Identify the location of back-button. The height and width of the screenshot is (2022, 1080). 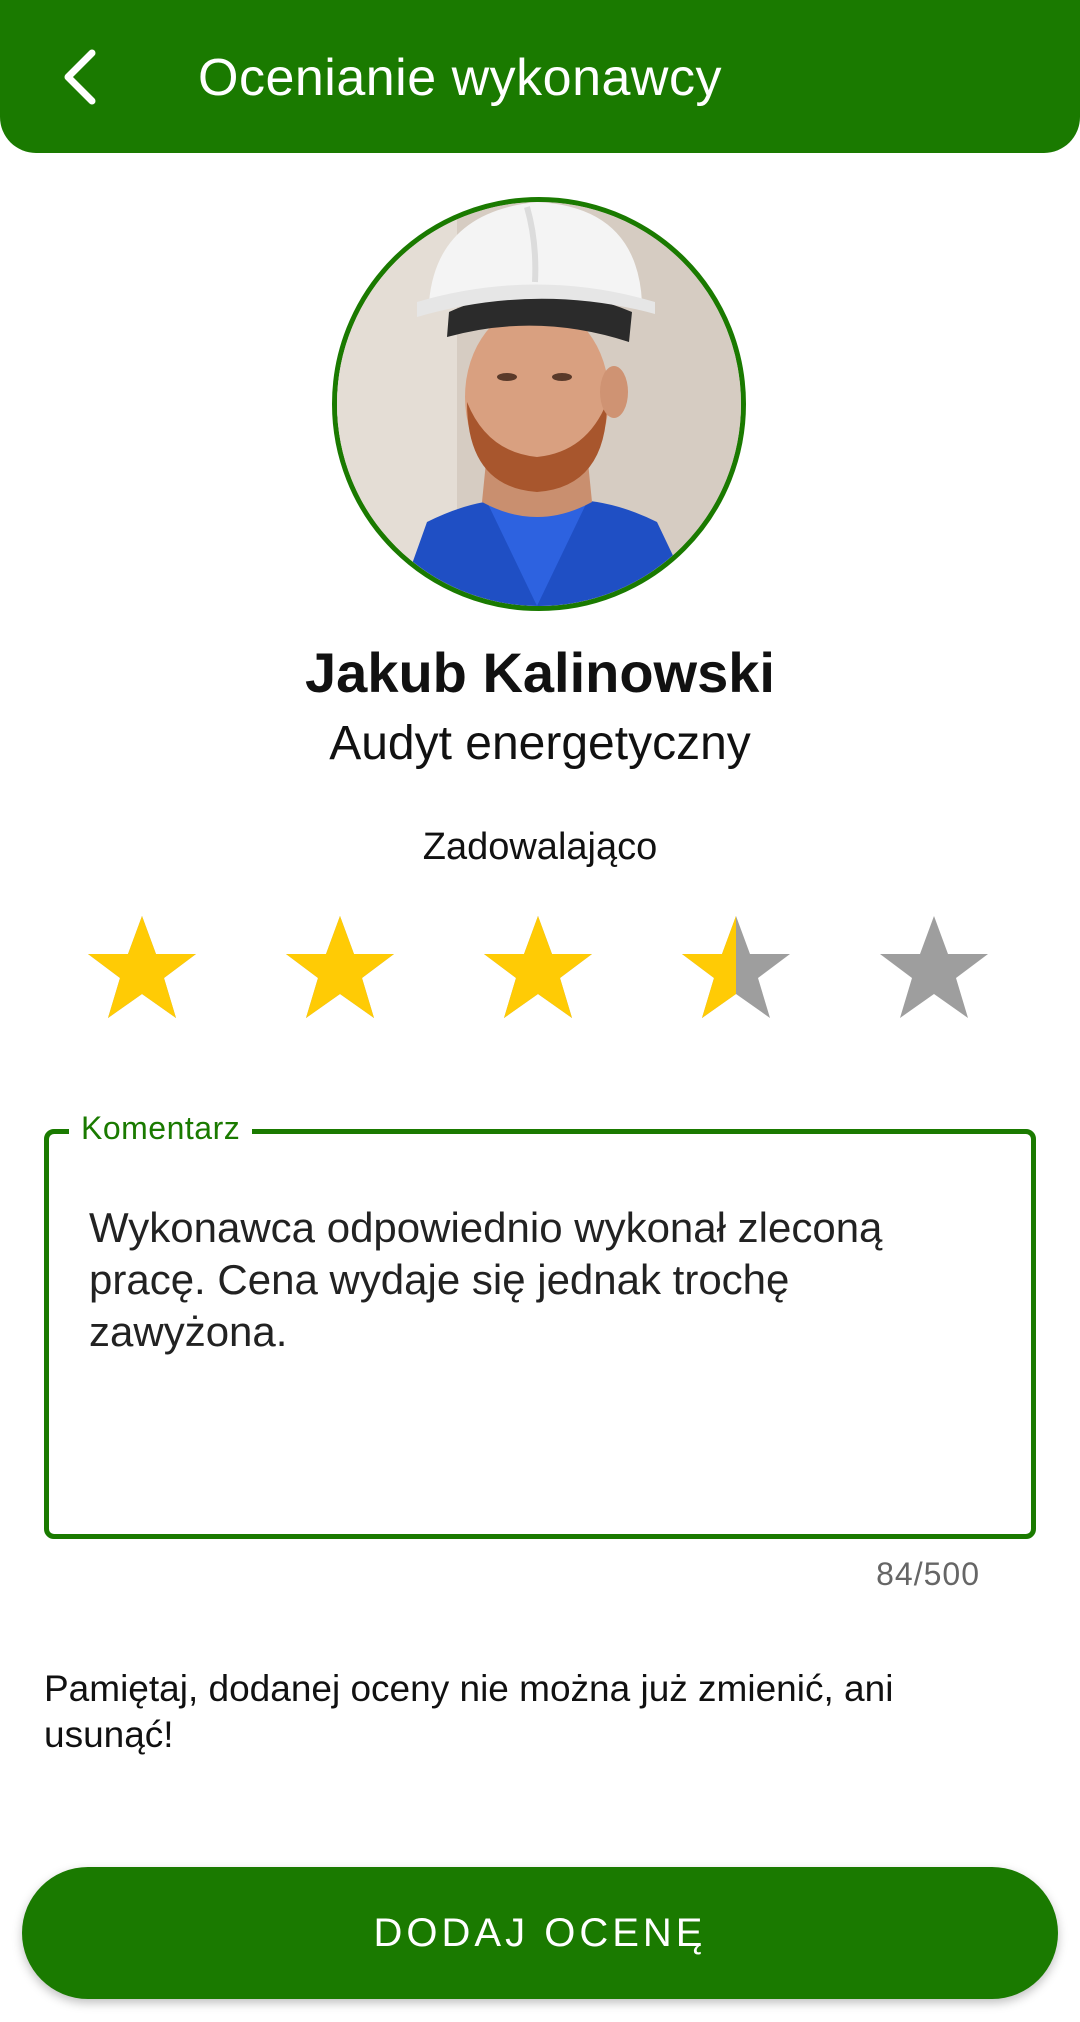
(80, 77).